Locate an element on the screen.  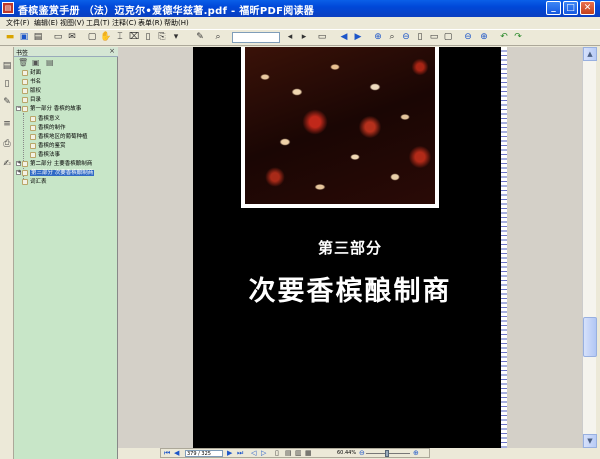
facing-icon: ▥ is located at coordinates (298, 453).